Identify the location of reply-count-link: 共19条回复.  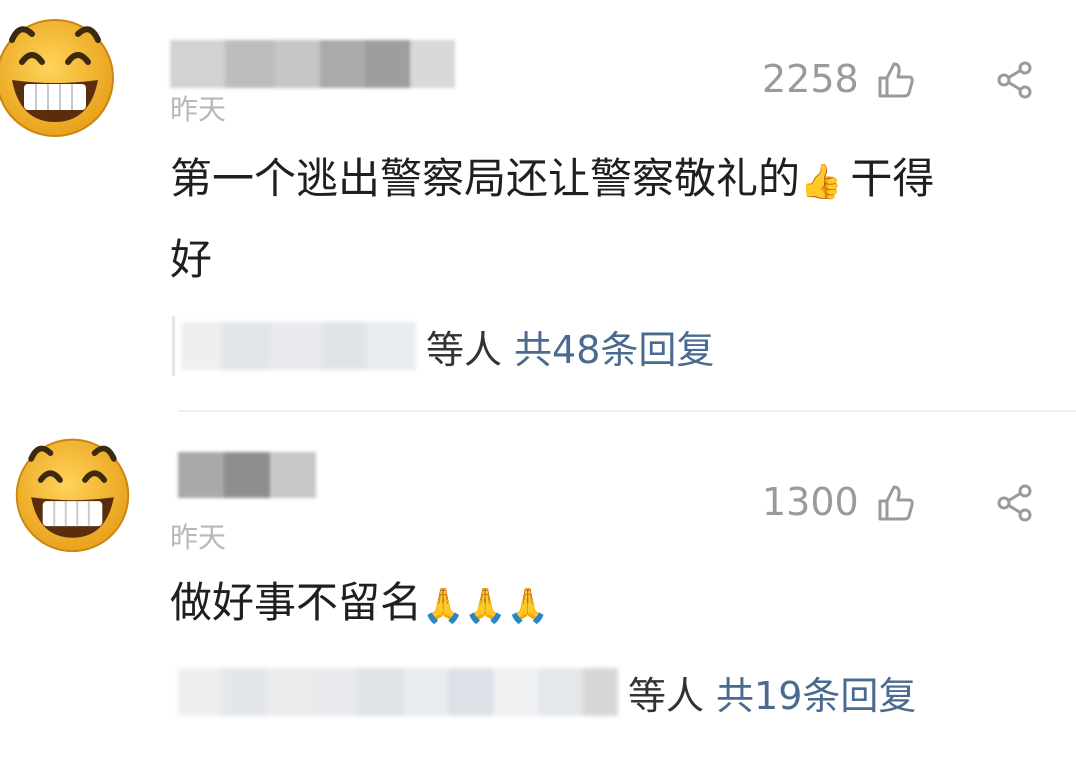
(816, 692).